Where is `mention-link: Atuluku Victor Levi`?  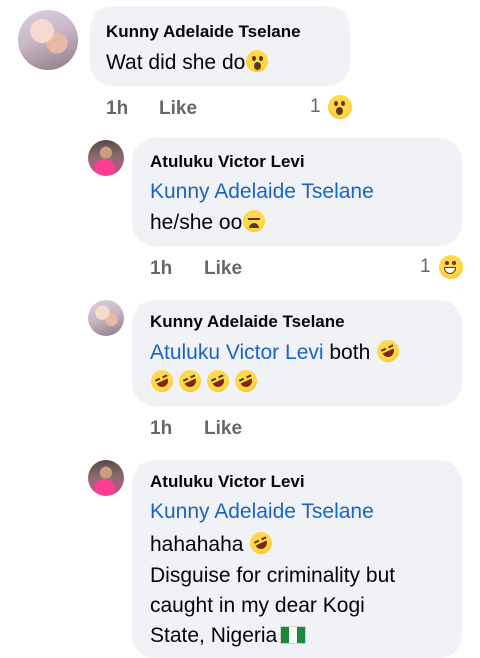 mention-link: Atuluku Victor Levi is located at coordinates (237, 352).